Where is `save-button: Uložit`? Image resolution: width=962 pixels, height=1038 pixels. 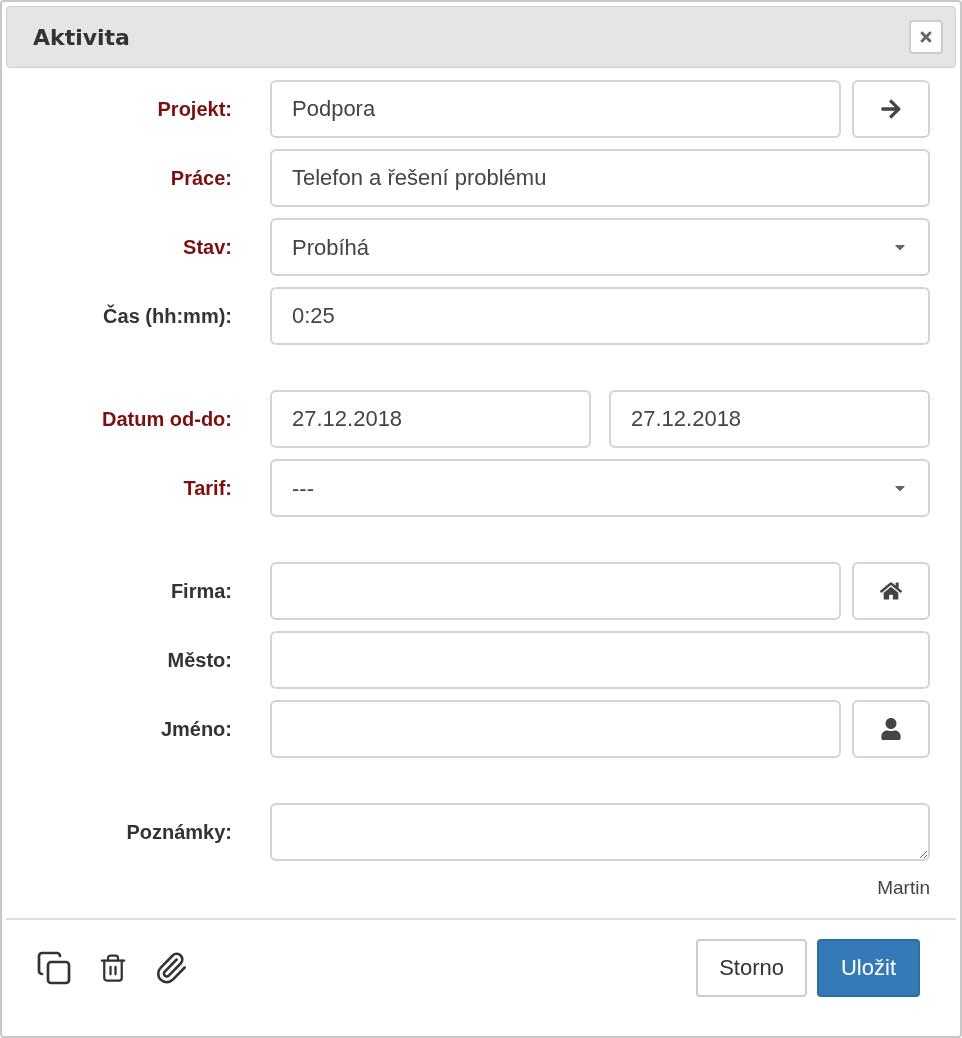
save-button: Uložit is located at coordinates (868, 967).